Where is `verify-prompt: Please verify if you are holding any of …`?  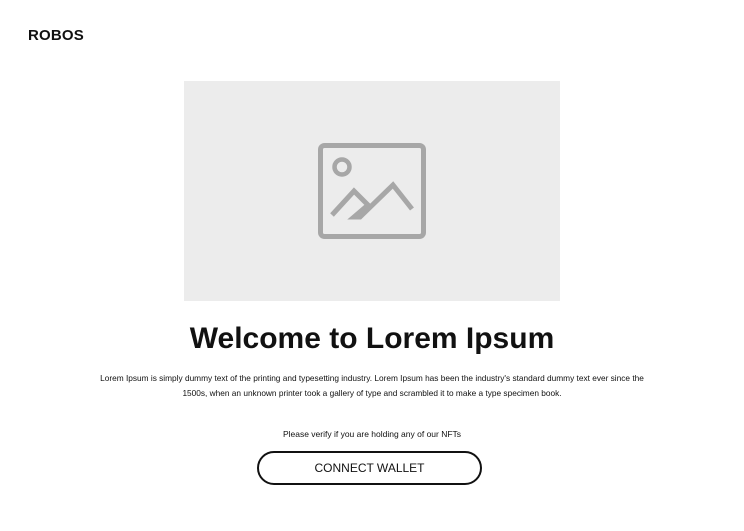
verify-prompt: Please verify if you are holding any of … is located at coordinates (372, 434).